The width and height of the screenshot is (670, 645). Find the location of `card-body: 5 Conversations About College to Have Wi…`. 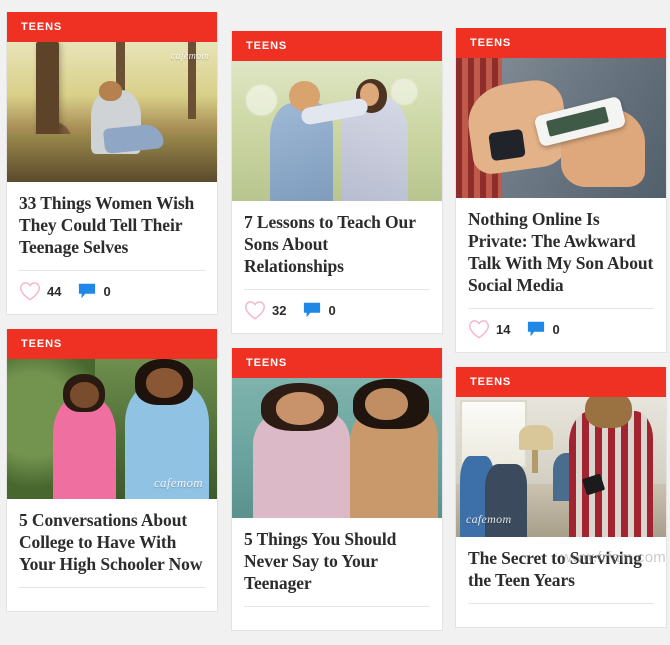

card-body: 5 Conversations About College to Have Wi… is located at coordinates (112, 544).